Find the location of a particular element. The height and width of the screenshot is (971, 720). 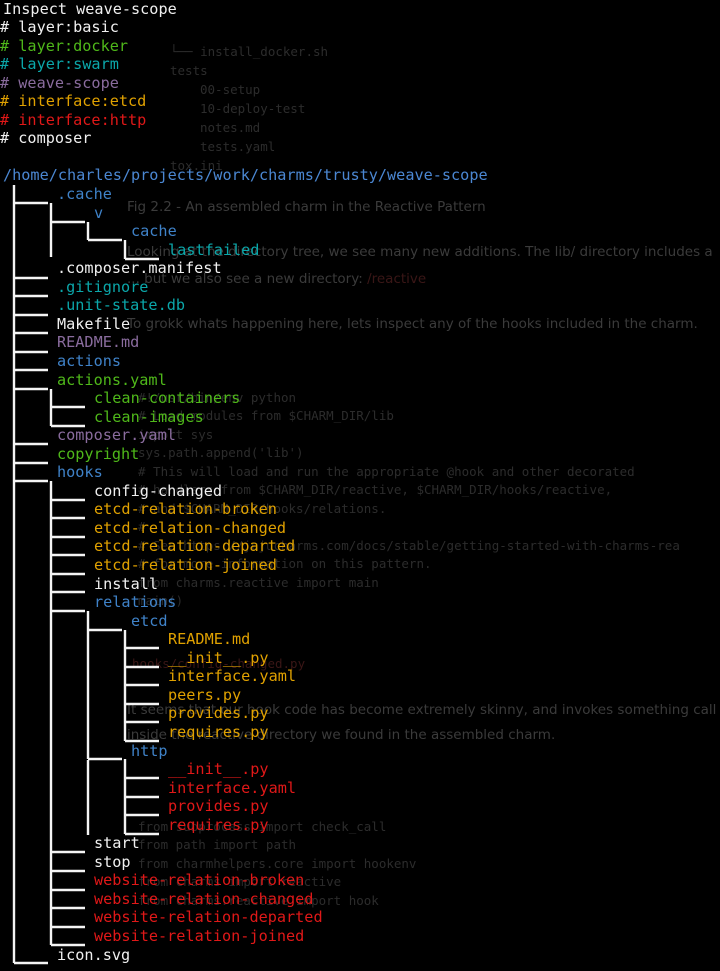

tree-entry: icon.svg is located at coordinates (94, 954).